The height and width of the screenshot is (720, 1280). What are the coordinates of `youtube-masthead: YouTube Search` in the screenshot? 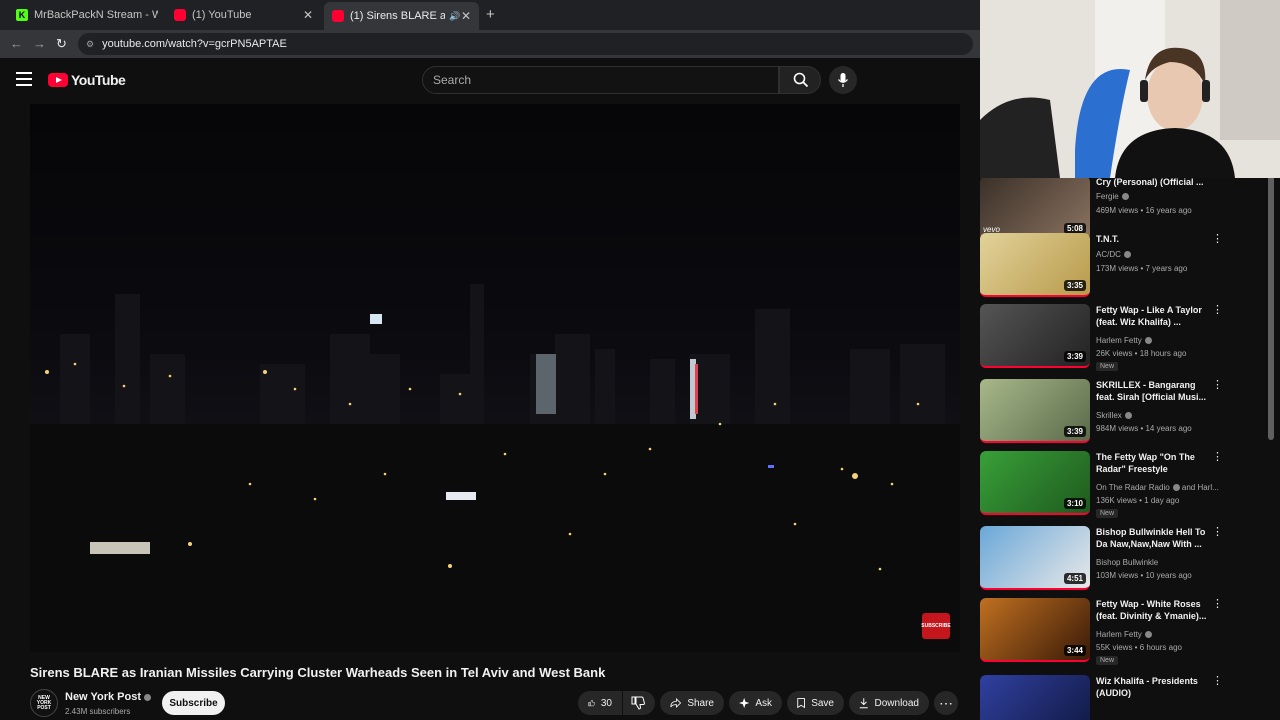 It's located at (490, 81).